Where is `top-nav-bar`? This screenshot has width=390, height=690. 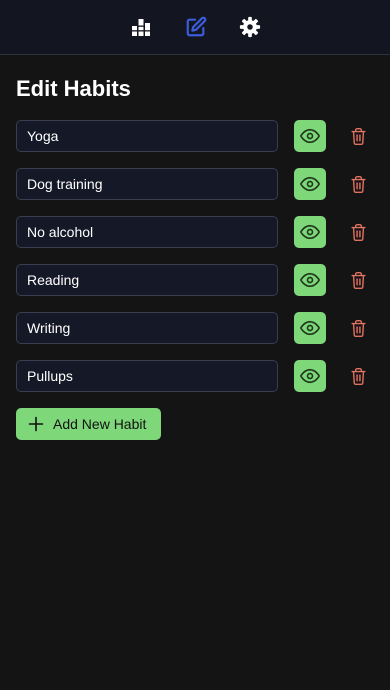
top-nav-bar is located at coordinates (195, 27).